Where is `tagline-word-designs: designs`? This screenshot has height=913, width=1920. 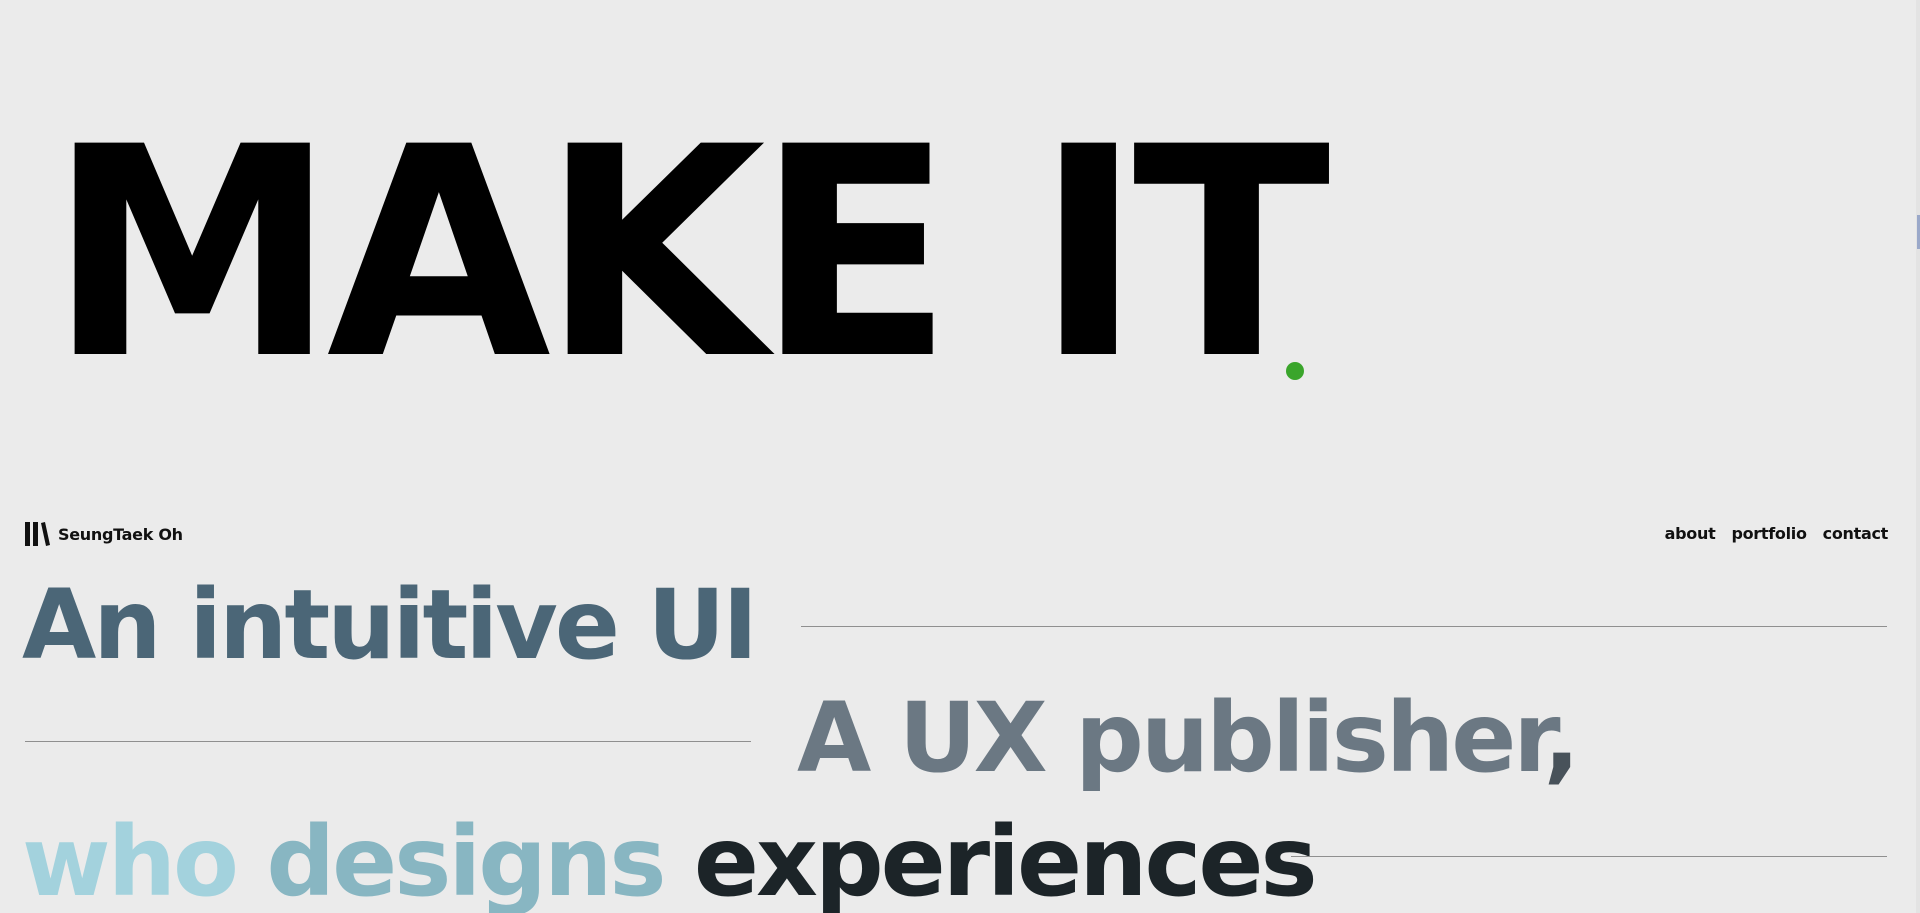
tagline-word-designs: designs is located at coordinates (480, 859).